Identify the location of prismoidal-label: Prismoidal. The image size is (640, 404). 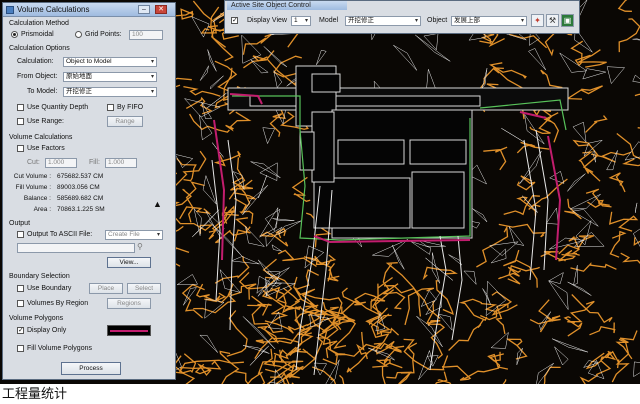
(37, 34).